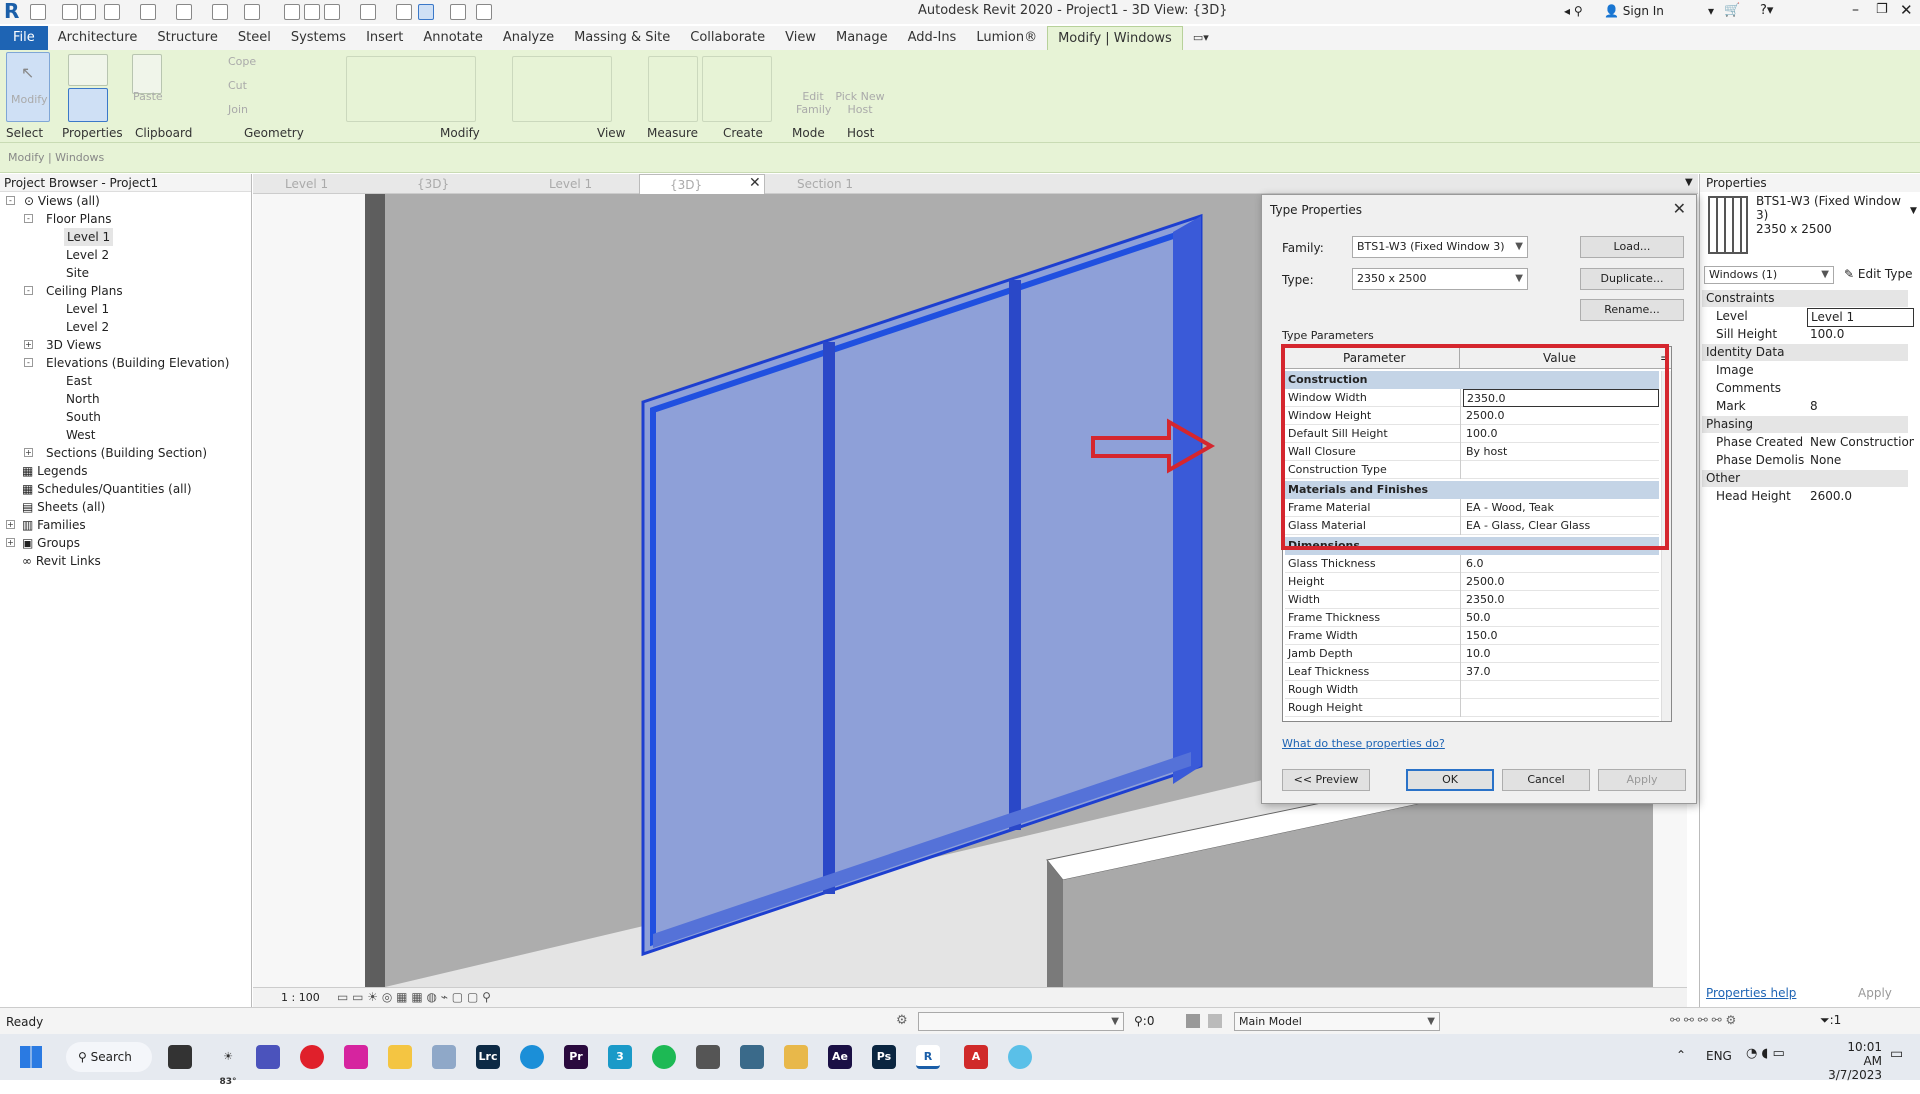 The image size is (1920, 1094). Describe the element at coordinates (38, 12) in the screenshot. I see `open-icon` at that location.